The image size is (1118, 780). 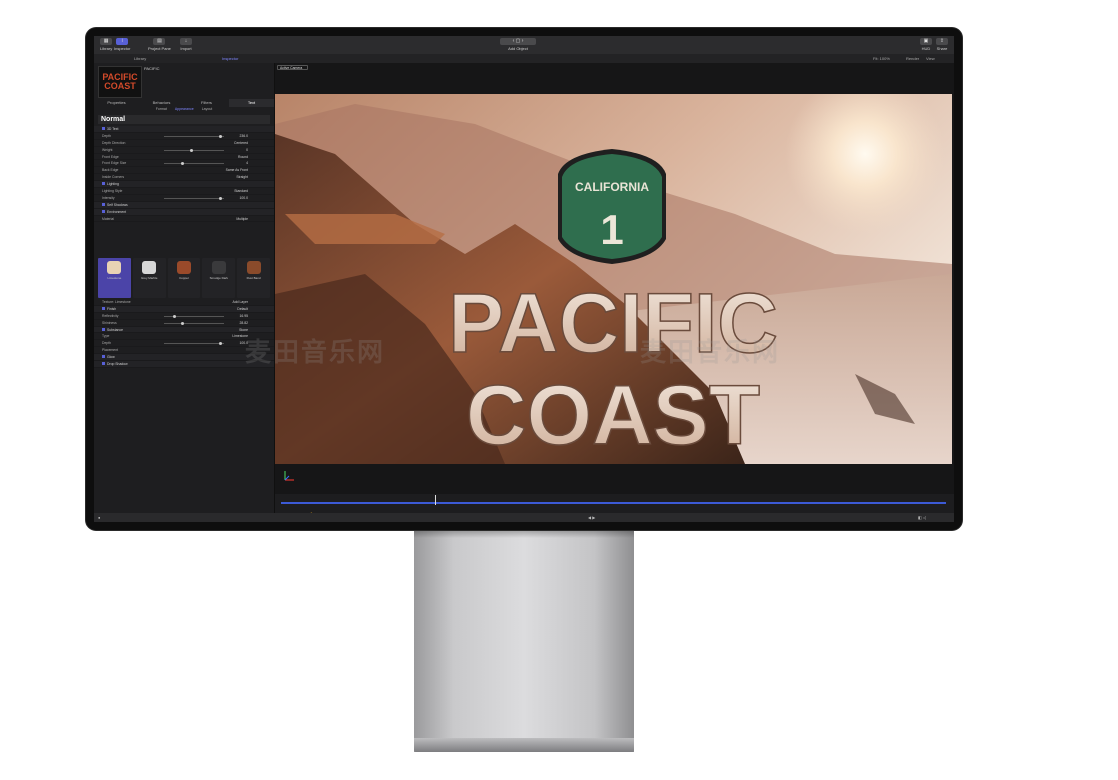 I want to click on audio-icon: ◧ ◁, so click(x=922, y=517).